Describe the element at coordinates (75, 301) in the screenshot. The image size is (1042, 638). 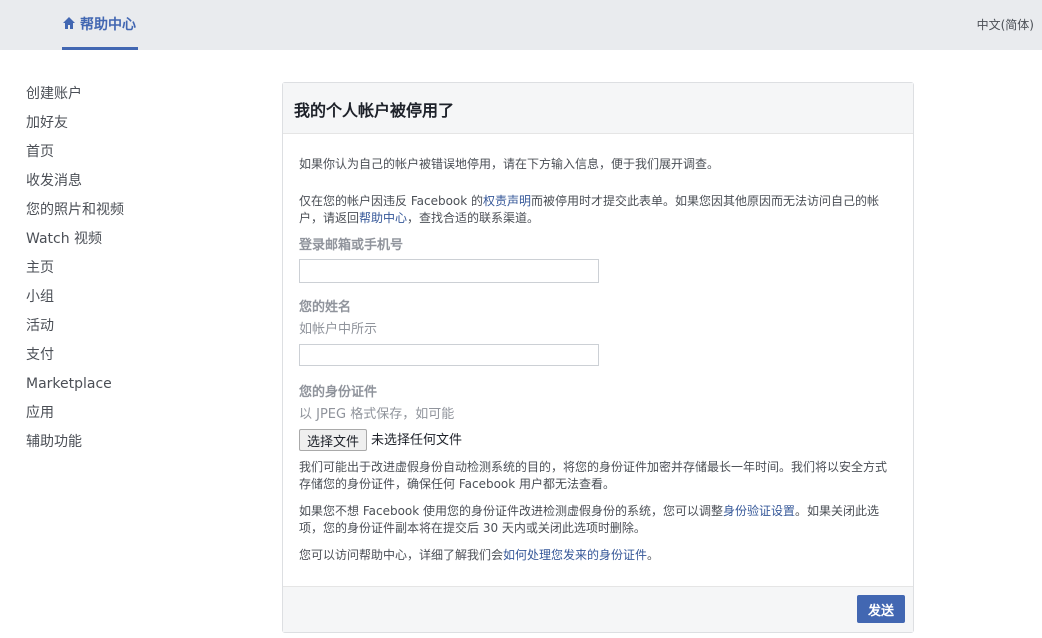
I see `sidebar-item-groups: 小组` at that location.